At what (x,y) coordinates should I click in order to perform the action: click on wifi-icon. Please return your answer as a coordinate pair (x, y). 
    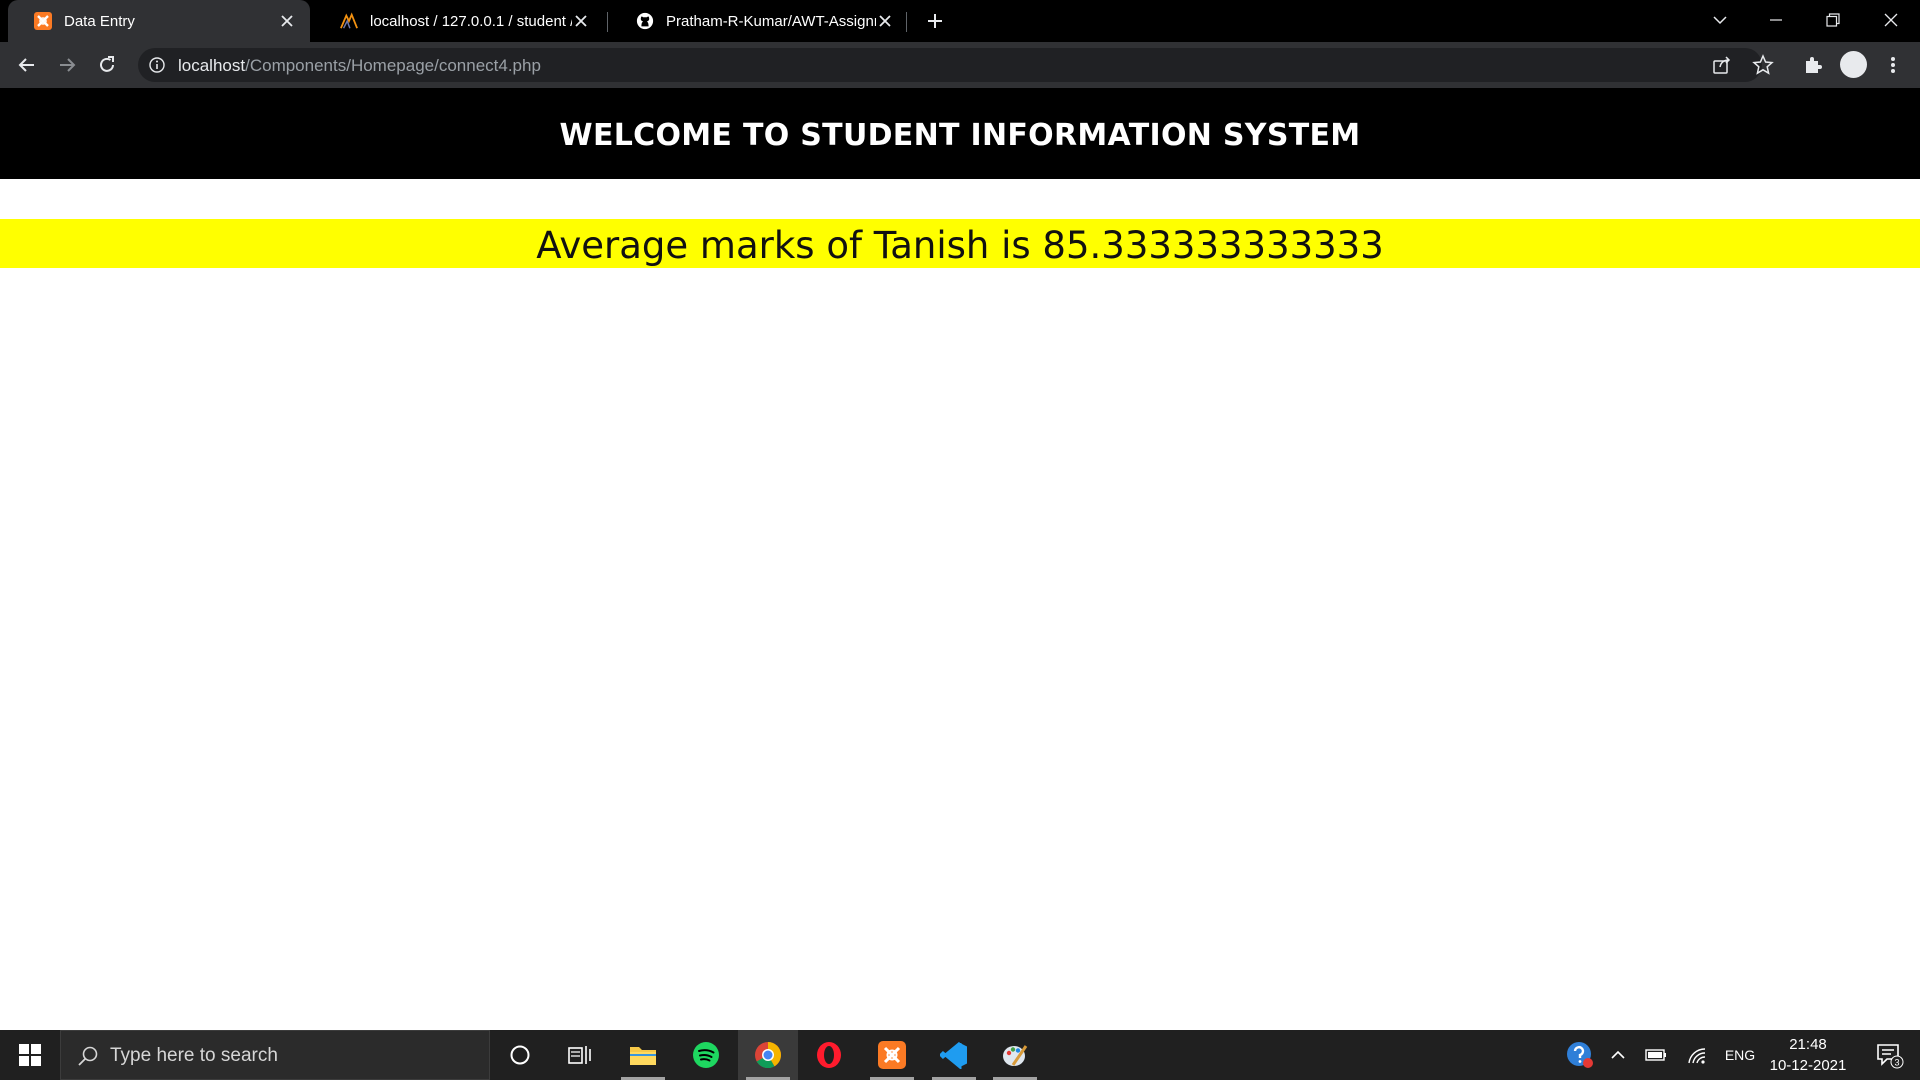
    Looking at the image, I should click on (1697, 1056).